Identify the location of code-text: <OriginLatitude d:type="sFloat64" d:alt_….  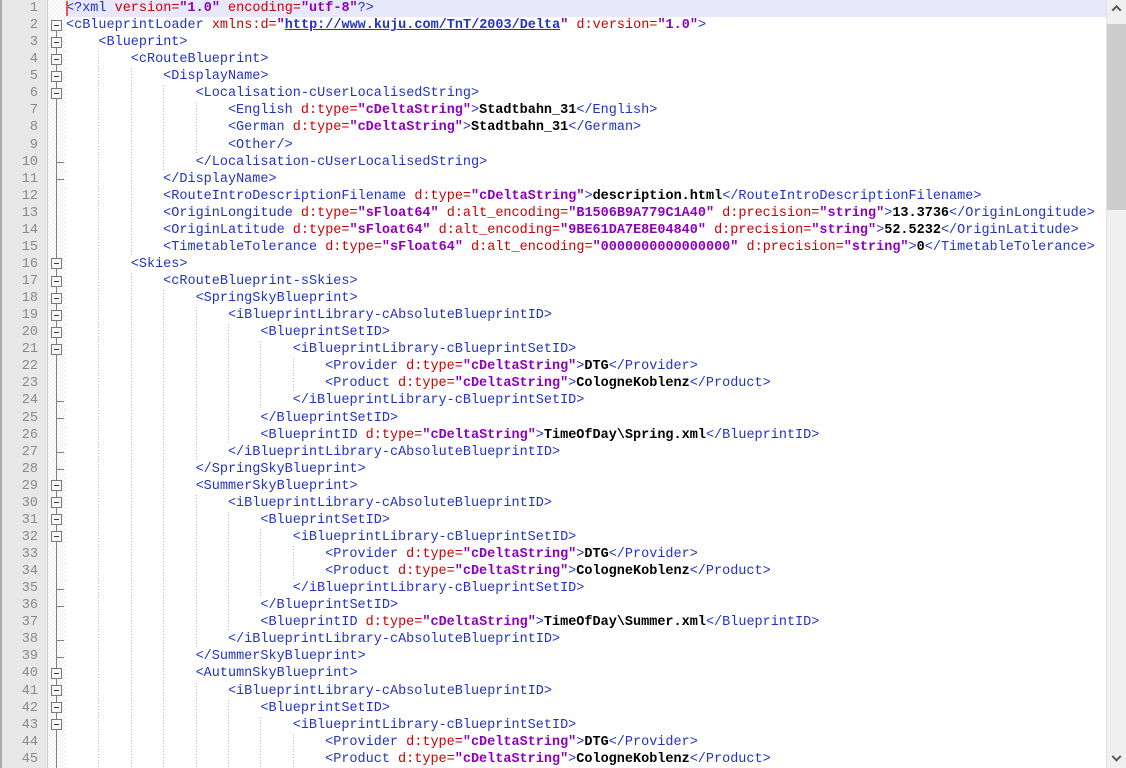
(586, 230).